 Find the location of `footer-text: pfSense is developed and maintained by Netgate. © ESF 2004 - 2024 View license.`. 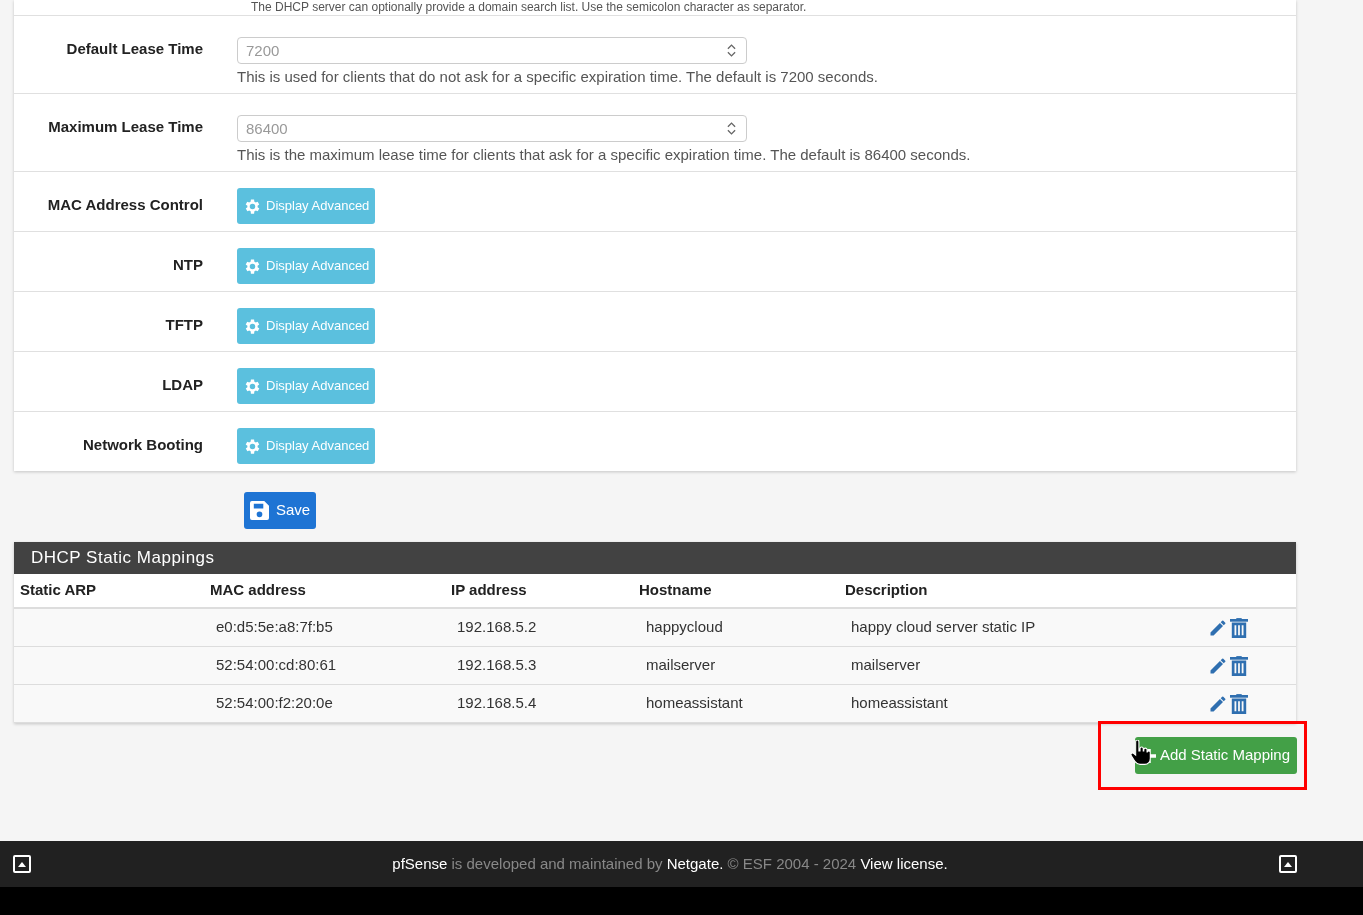

footer-text: pfSense is developed and maintained by Netgate. © ESF 2004 - 2024 View license. is located at coordinates (670, 863).